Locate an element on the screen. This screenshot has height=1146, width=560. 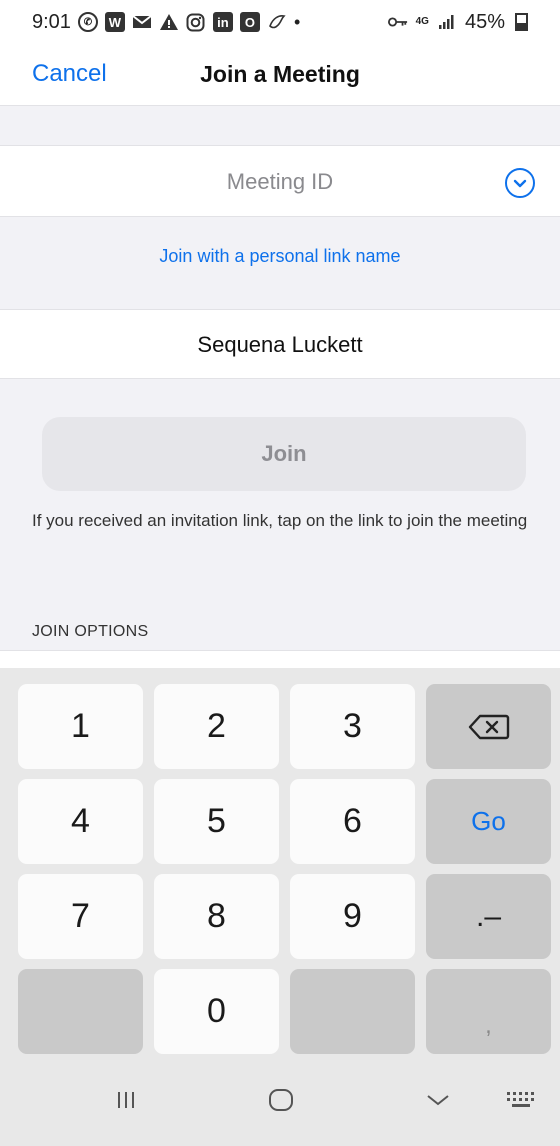
key-2: 2 is located at coordinates (216, 726).